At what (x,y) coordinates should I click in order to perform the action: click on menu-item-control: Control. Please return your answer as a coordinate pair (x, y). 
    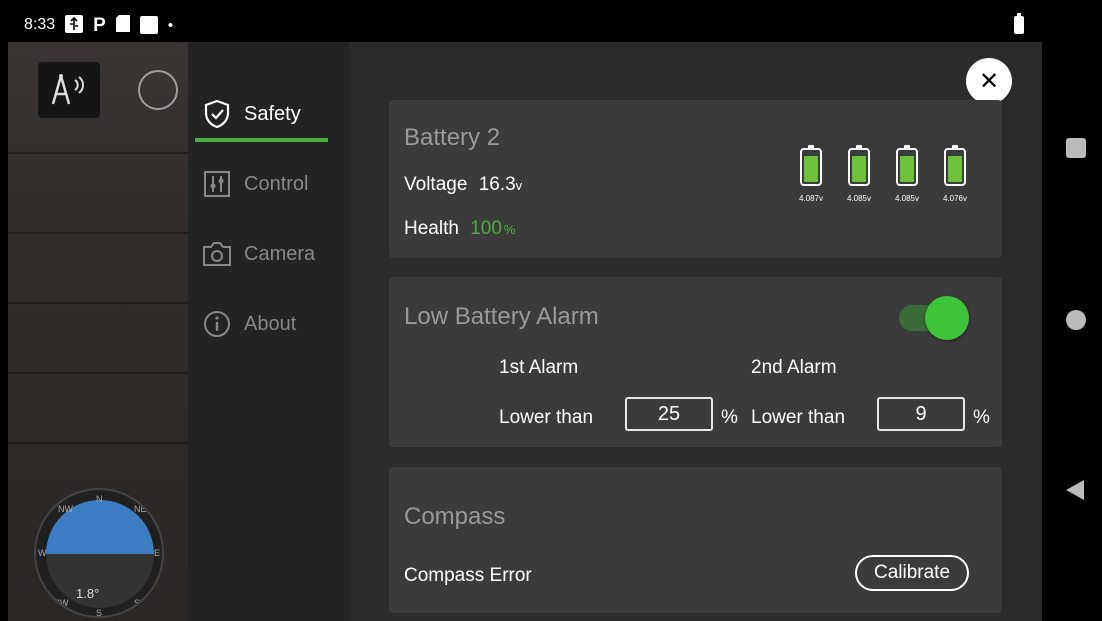
    Looking at the image, I should click on (267, 184).